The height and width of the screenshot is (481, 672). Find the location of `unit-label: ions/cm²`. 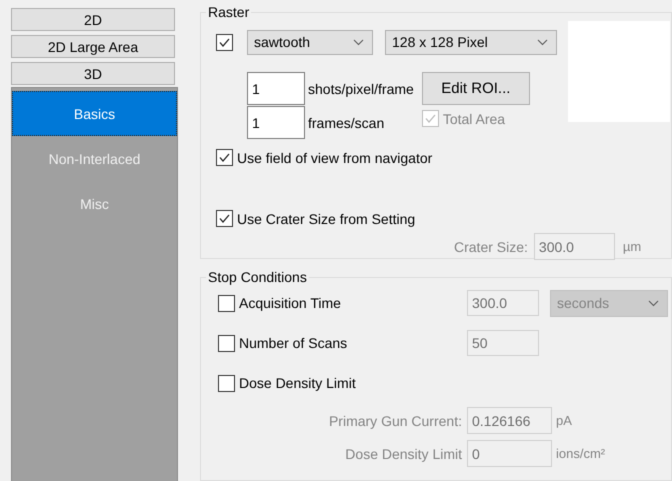

unit-label: ions/cm² is located at coordinates (581, 453).